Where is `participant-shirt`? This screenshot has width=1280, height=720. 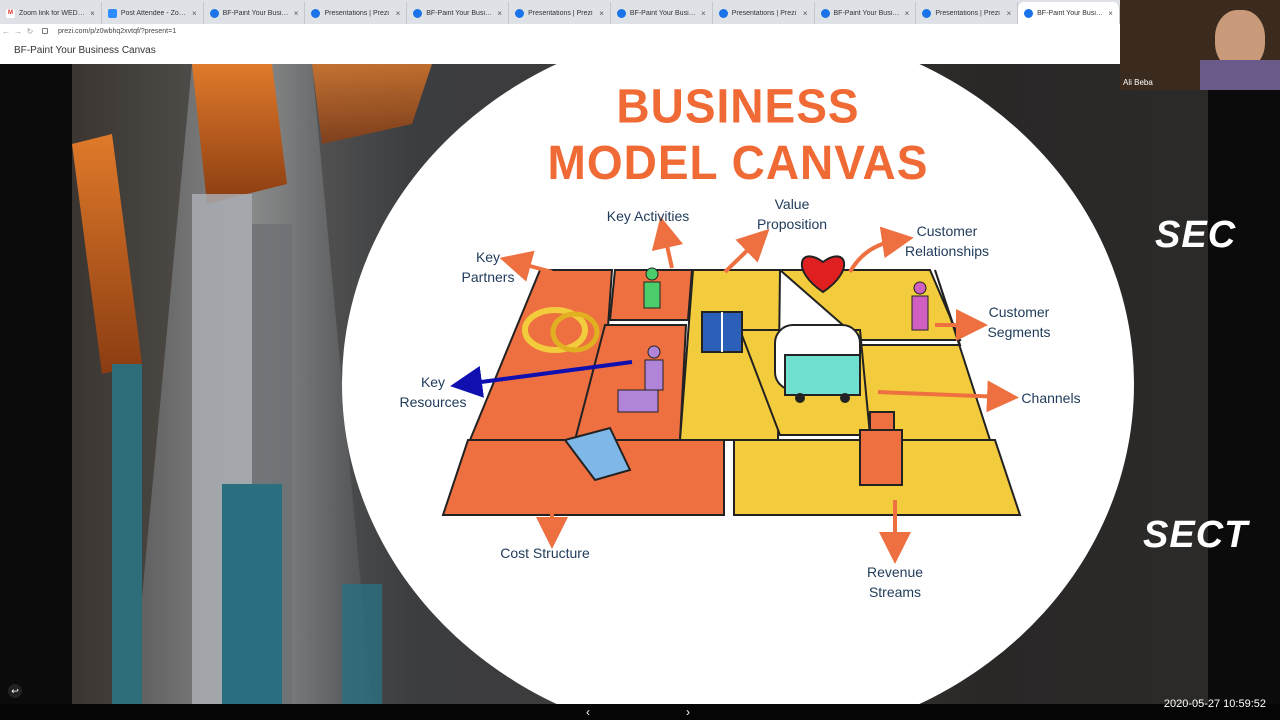 participant-shirt is located at coordinates (1240, 75).